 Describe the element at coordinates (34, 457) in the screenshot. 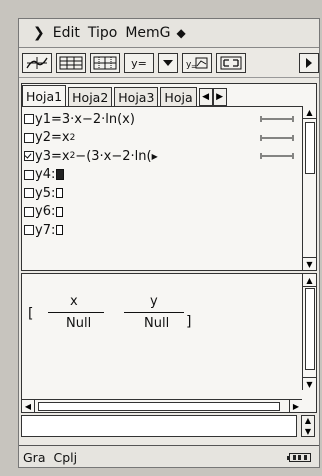

I see `status-mode: Gra` at that location.